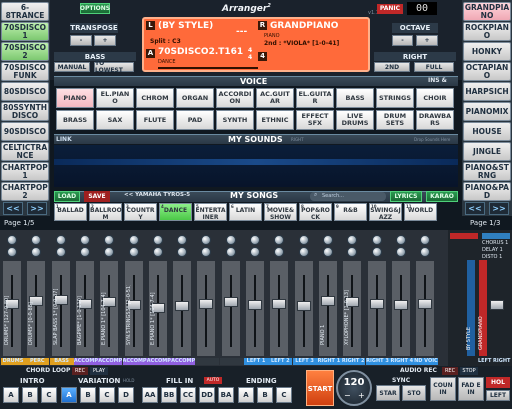  I want to click on voice-button-piano-pa-d: PIANO&PA D, so click(487, 191).